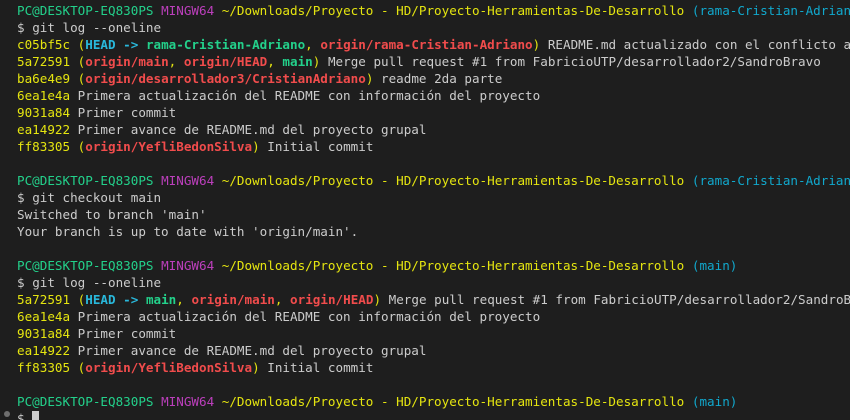  I want to click on ref-name: rama-Cristian-Adriano, so click(225, 44).